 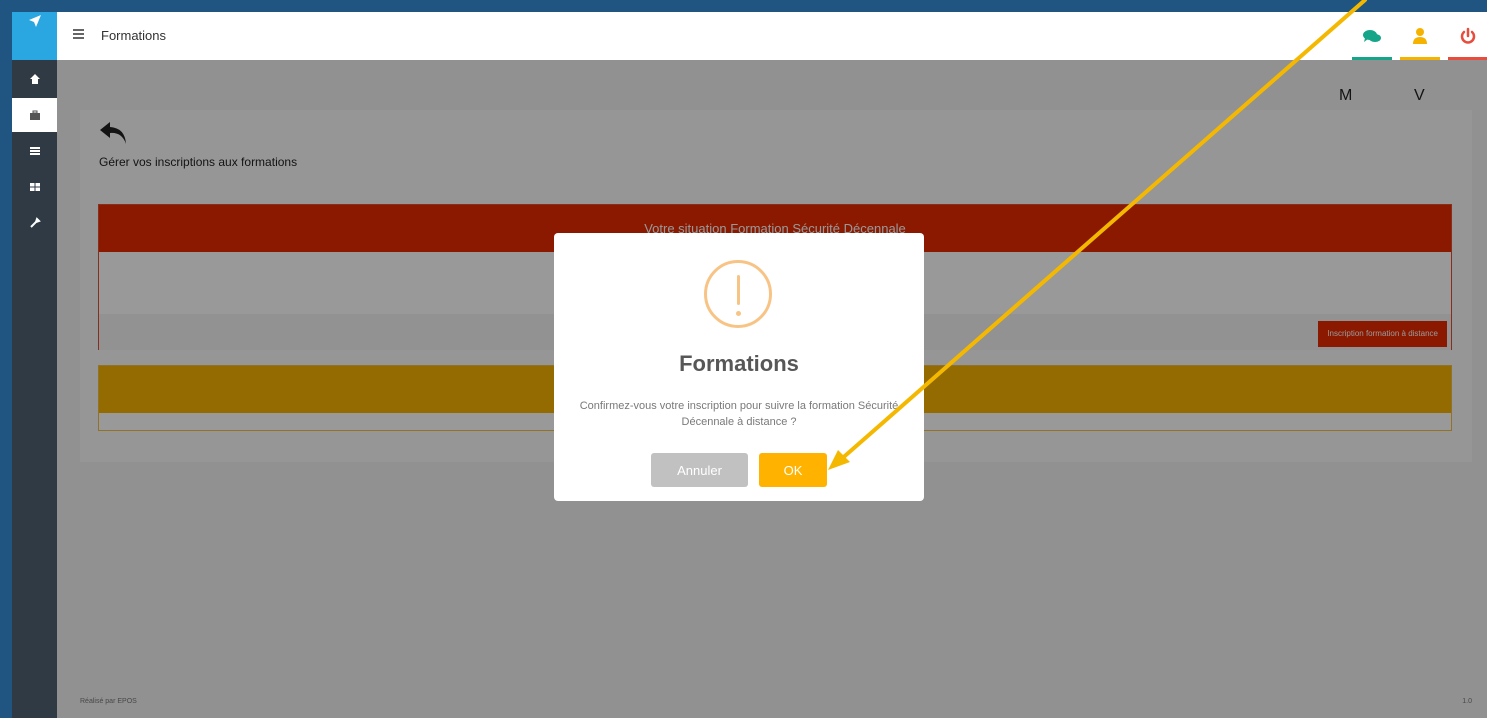 I want to click on grid-icon, so click(x=34, y=187).